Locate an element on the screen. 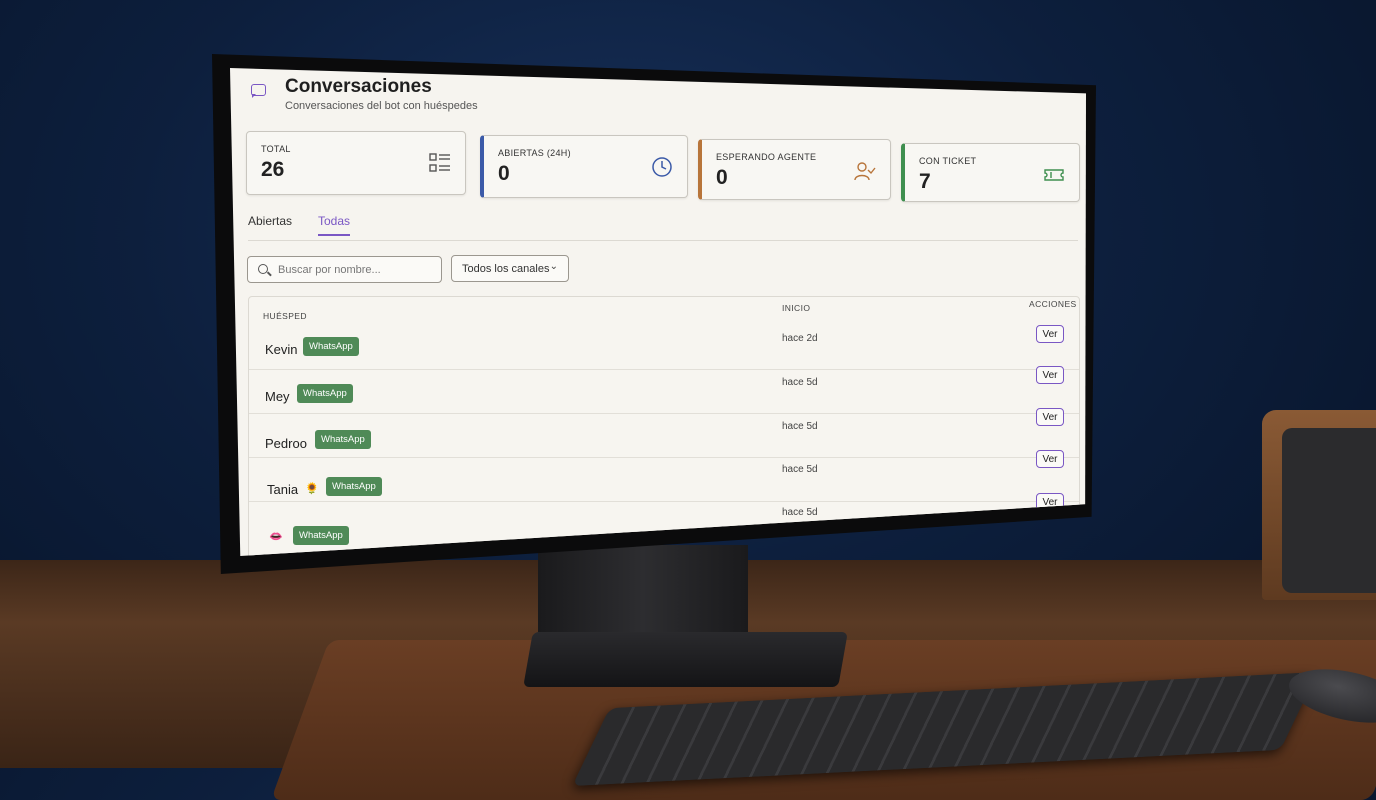  clock-icon is located at coordinates (662, 167).